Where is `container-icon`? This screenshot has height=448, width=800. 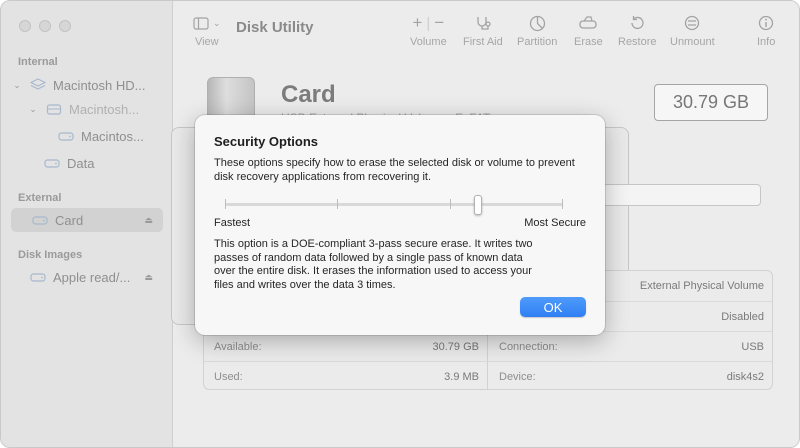 container-icon is located at coordinates (54, 109).